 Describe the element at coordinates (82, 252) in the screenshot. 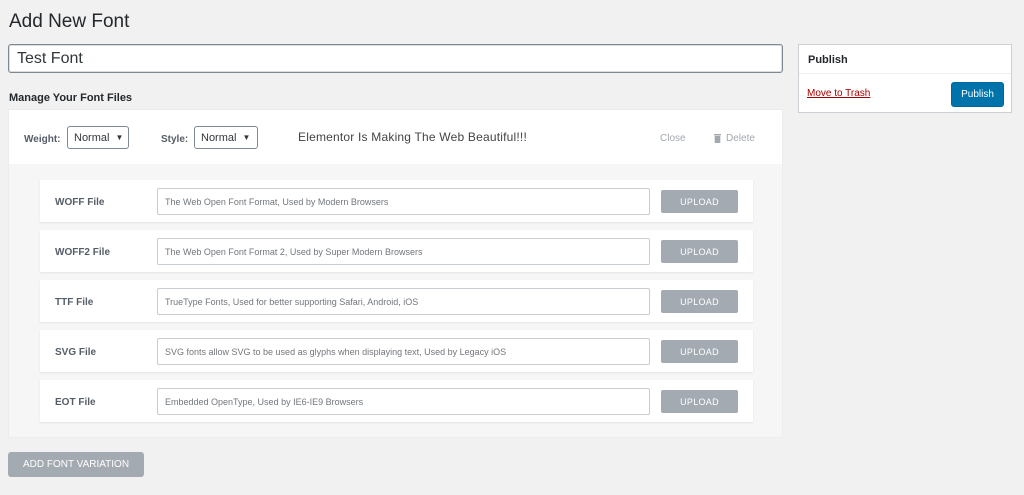

I see `file-label: WOFF2 File` at that location.